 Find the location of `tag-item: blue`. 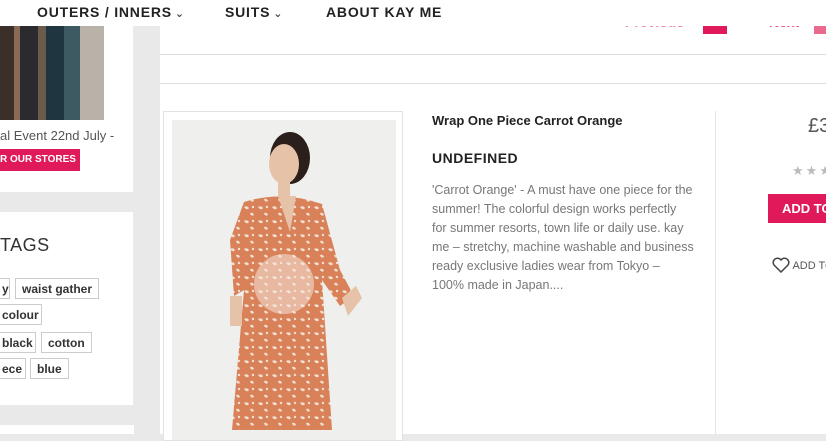

tag-item: blue is located at coordinates (49, 368).